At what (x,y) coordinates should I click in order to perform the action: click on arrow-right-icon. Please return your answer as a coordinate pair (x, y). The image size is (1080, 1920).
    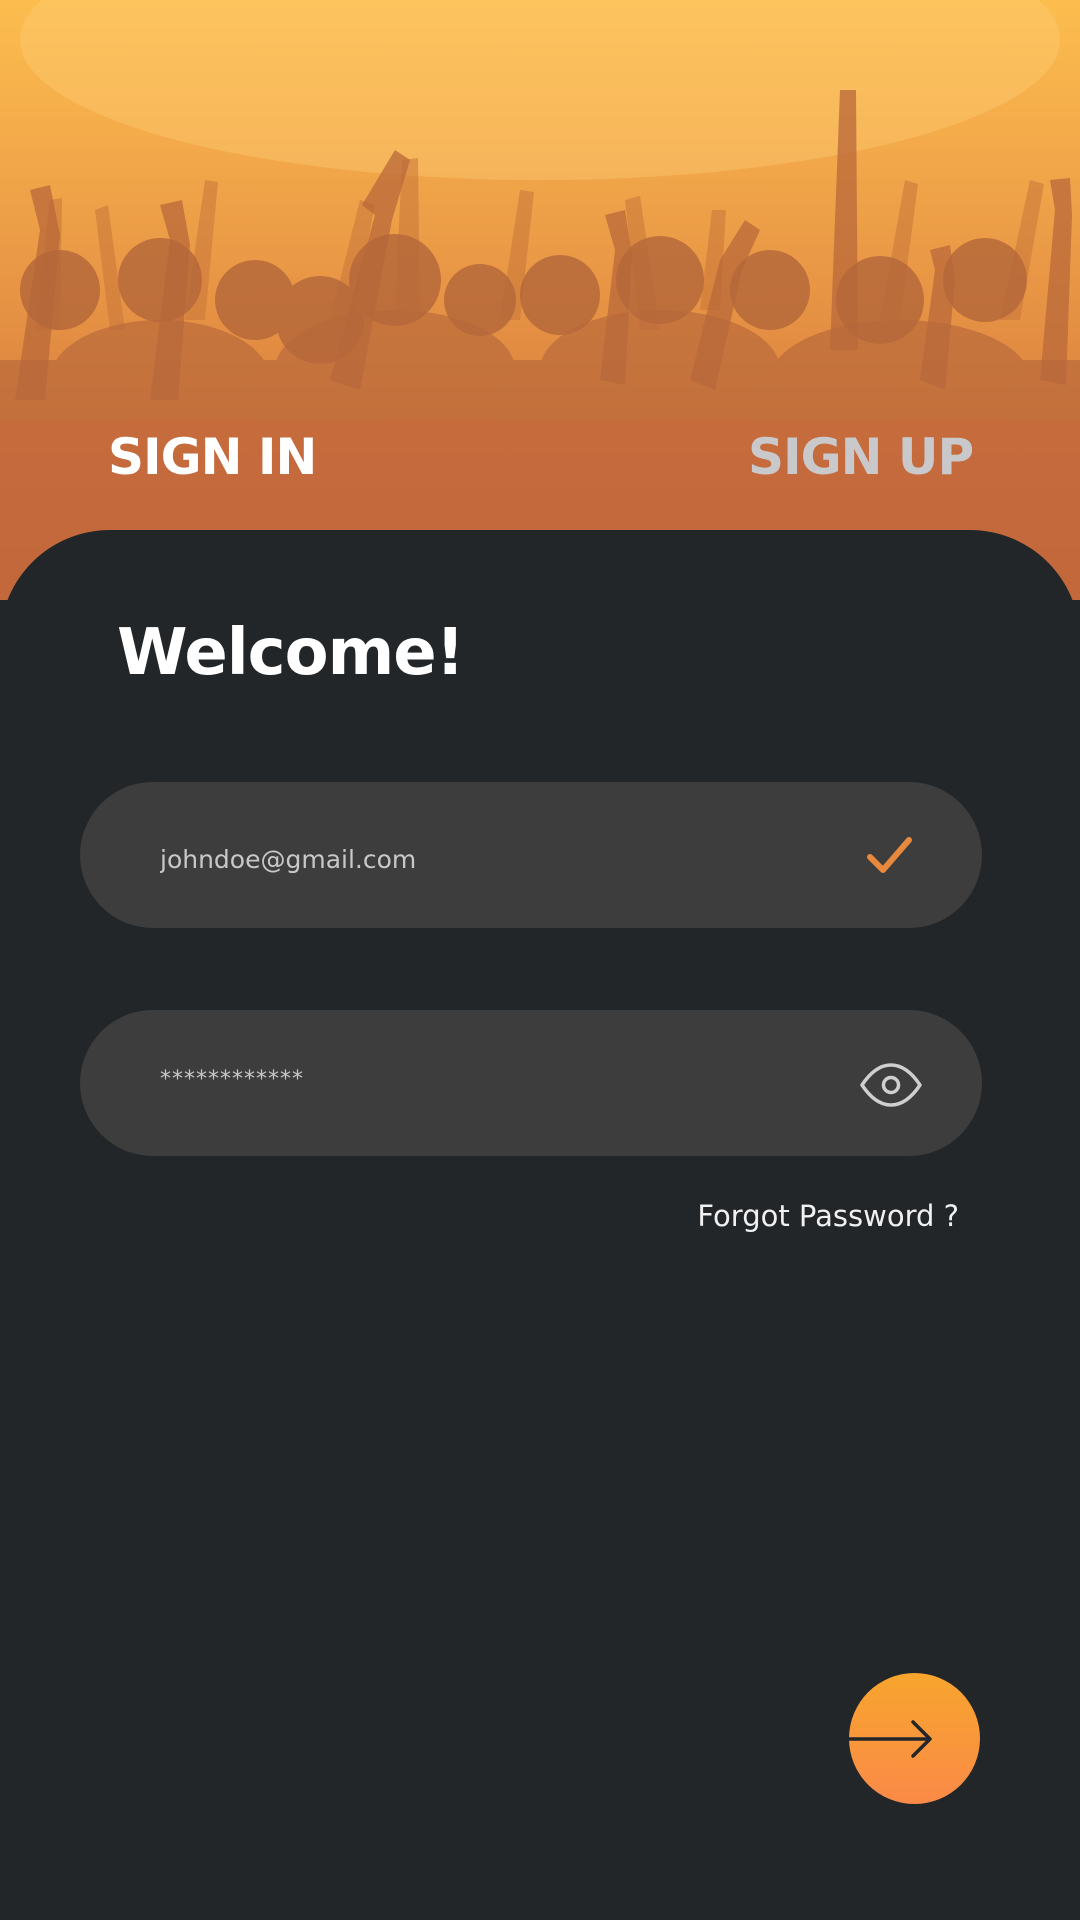
    Looking at the image, I should click on (889, 1739).